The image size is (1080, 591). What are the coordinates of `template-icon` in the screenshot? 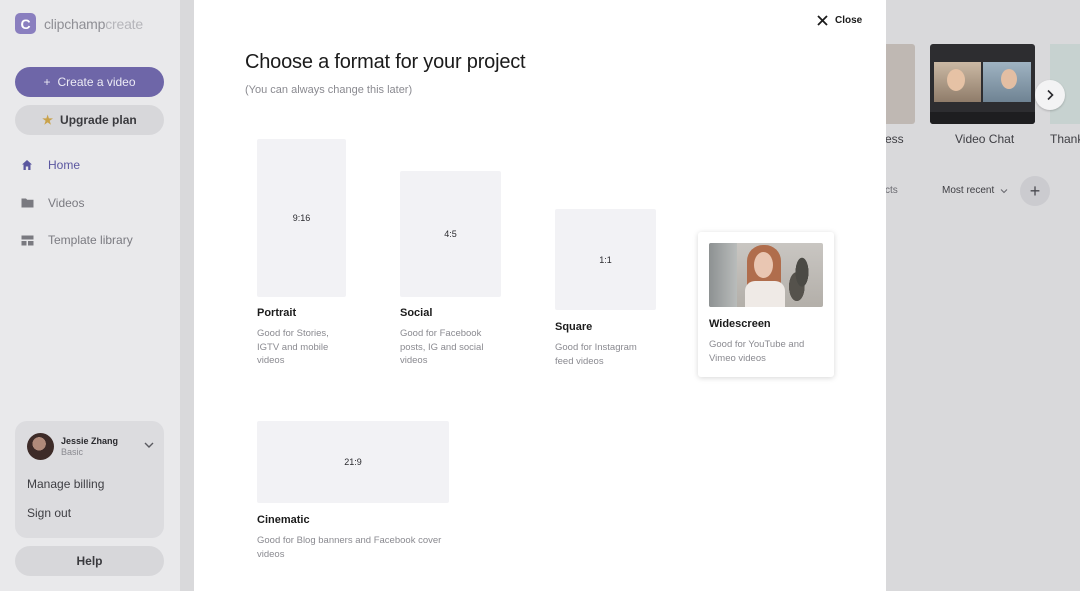 It's located at (27, 240).